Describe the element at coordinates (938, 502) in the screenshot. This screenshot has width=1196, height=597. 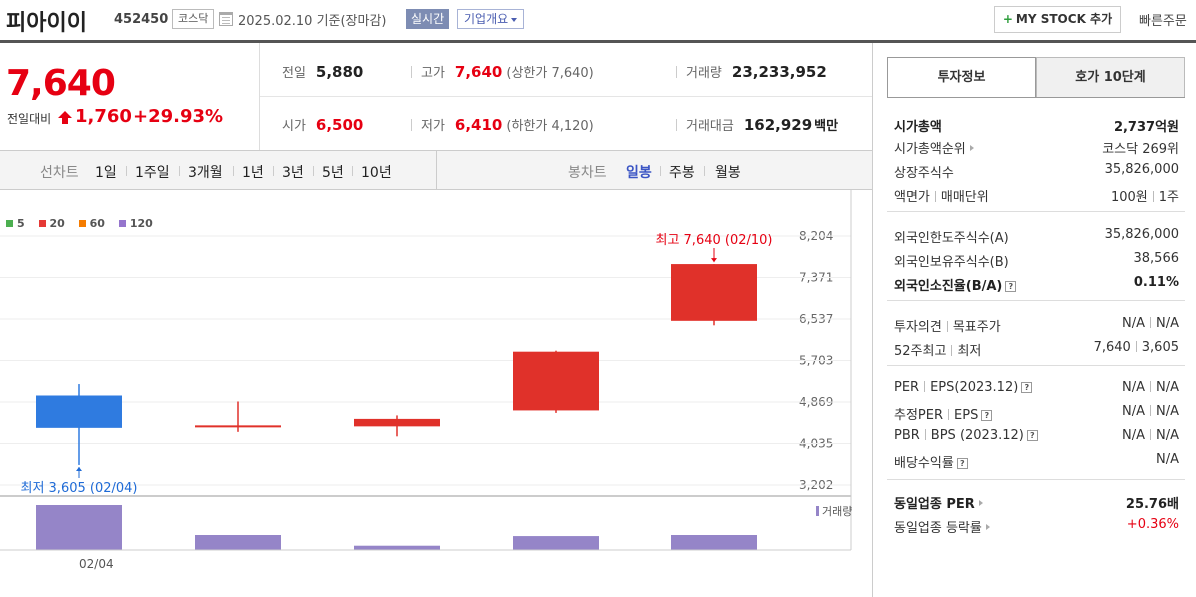
I see `sector-per-key: 동일업종 PER` at that location.